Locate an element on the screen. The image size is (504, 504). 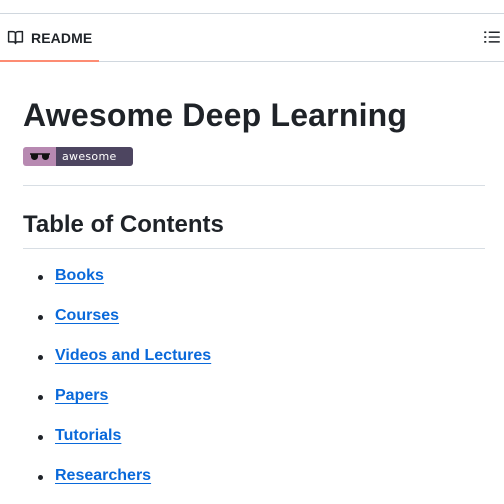
toc-link-books: Books is located at coordinates (79, 276).